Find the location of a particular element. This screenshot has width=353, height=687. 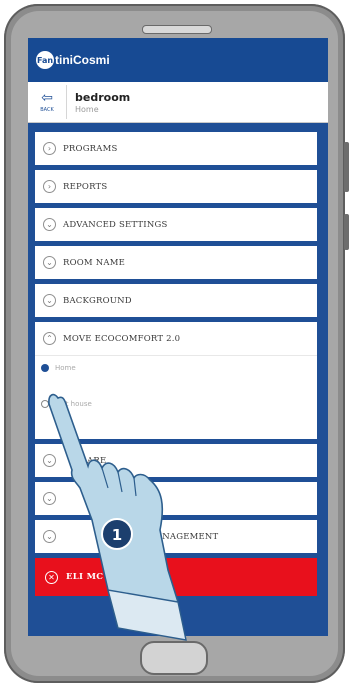

page-subtitle: Home is located at coordinates (87, 109).